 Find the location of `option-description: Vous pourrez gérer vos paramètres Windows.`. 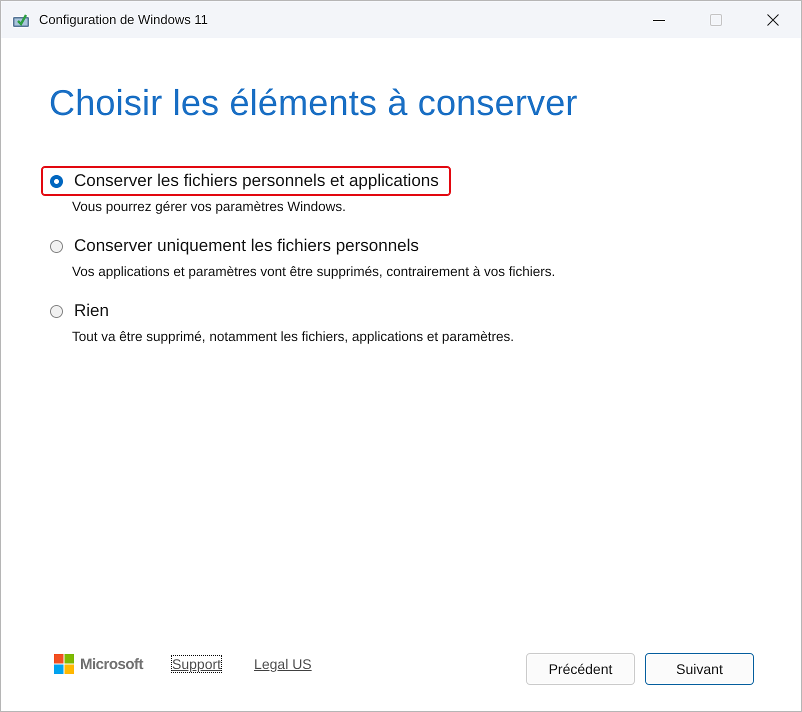

option-description: Vous pourrez gérer vos paramètres Windows. is located at coordinates (209, 206).